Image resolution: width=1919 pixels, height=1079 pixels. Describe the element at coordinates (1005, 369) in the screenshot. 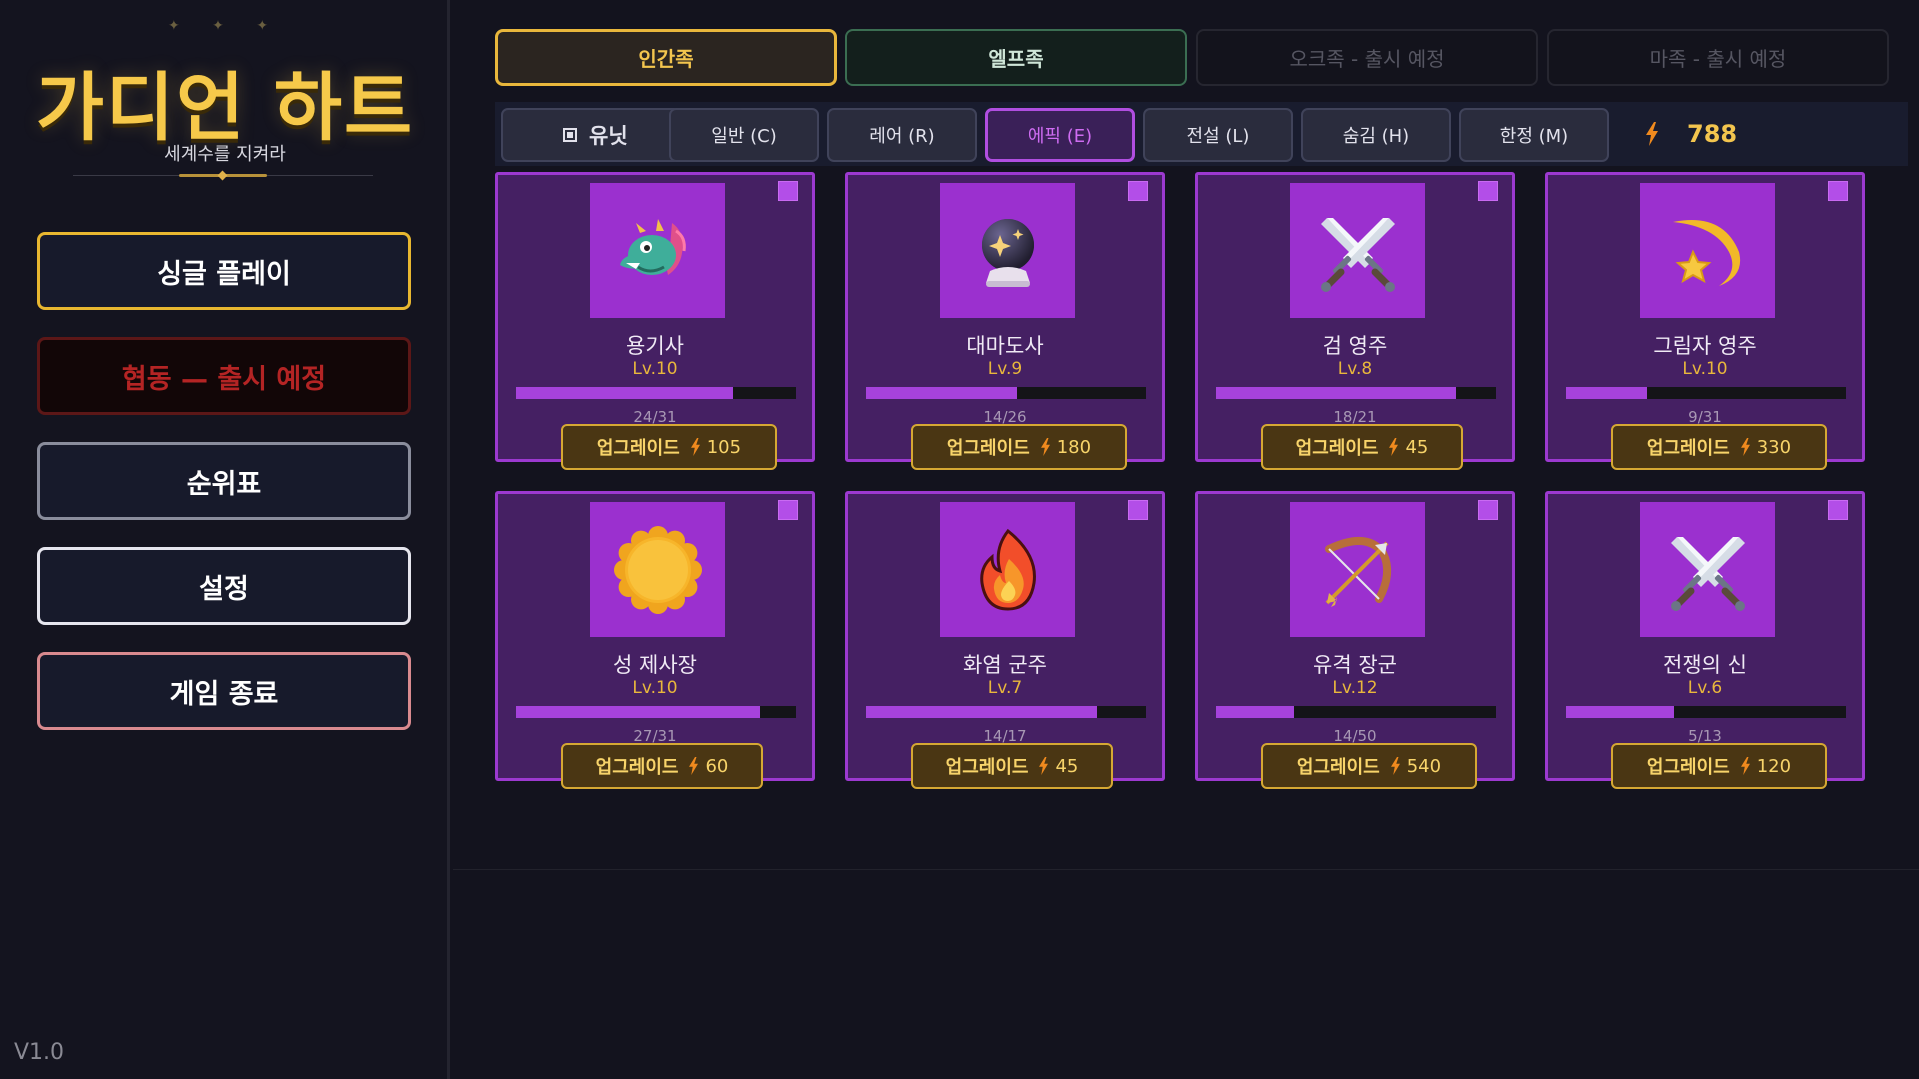

I see `unit-level: Lv.9` at that location.